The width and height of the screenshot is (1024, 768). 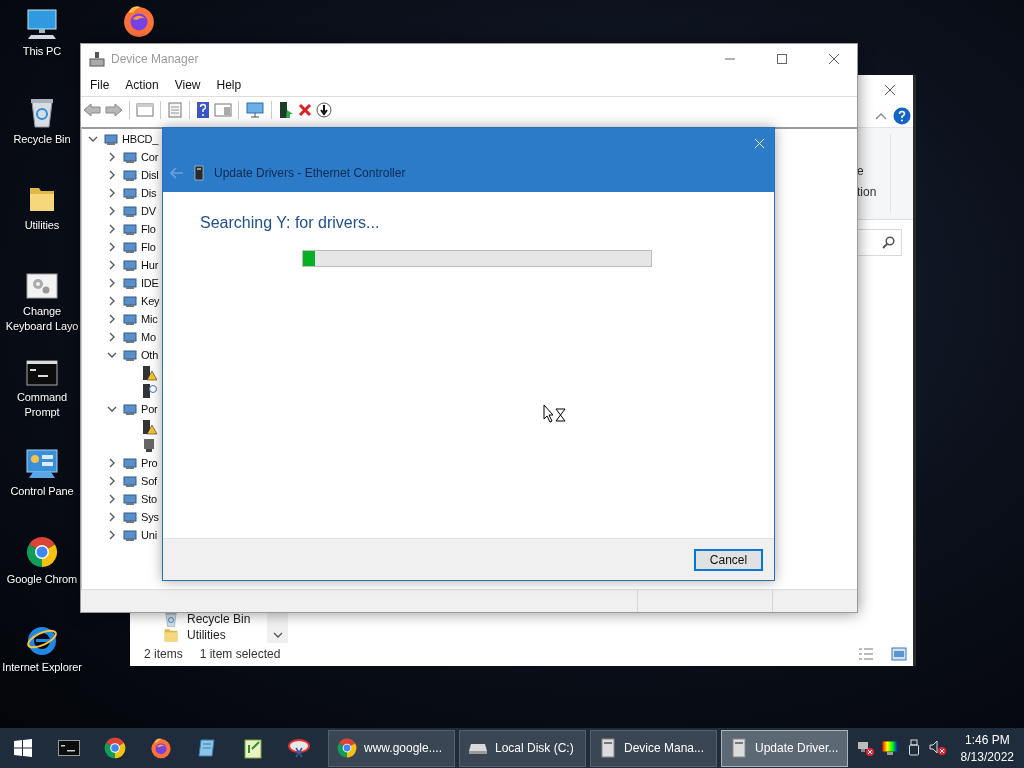 I want to click on chevron-up-icon, so click(x=881, y=116).